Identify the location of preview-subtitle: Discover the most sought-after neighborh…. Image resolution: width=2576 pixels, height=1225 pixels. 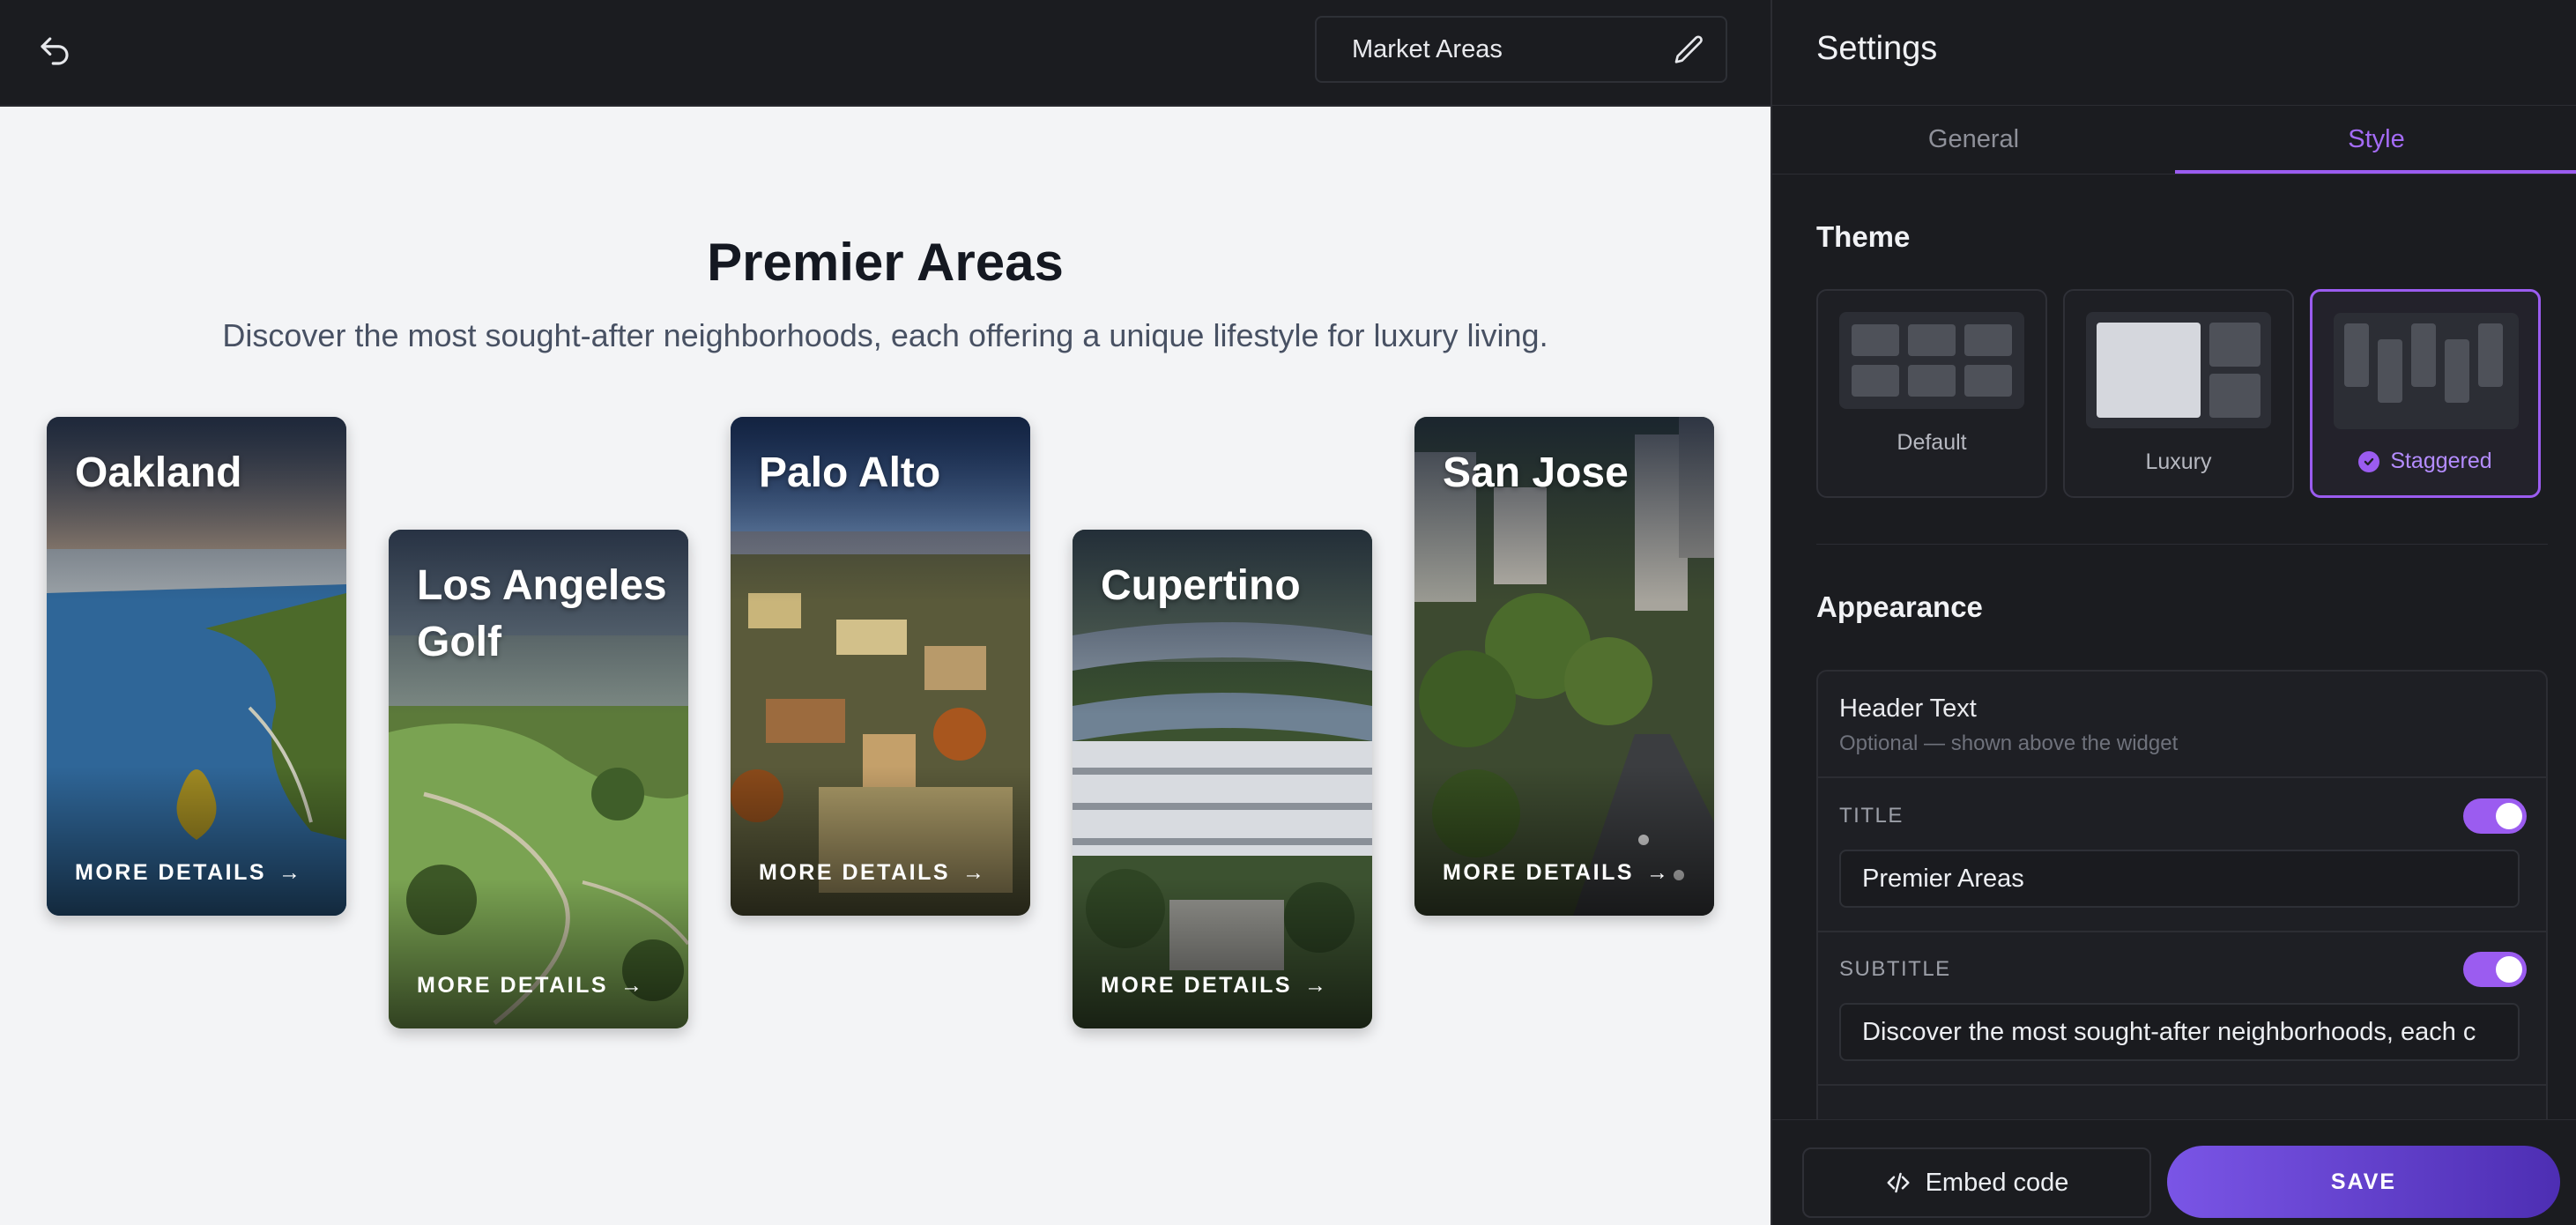
(885, 335).